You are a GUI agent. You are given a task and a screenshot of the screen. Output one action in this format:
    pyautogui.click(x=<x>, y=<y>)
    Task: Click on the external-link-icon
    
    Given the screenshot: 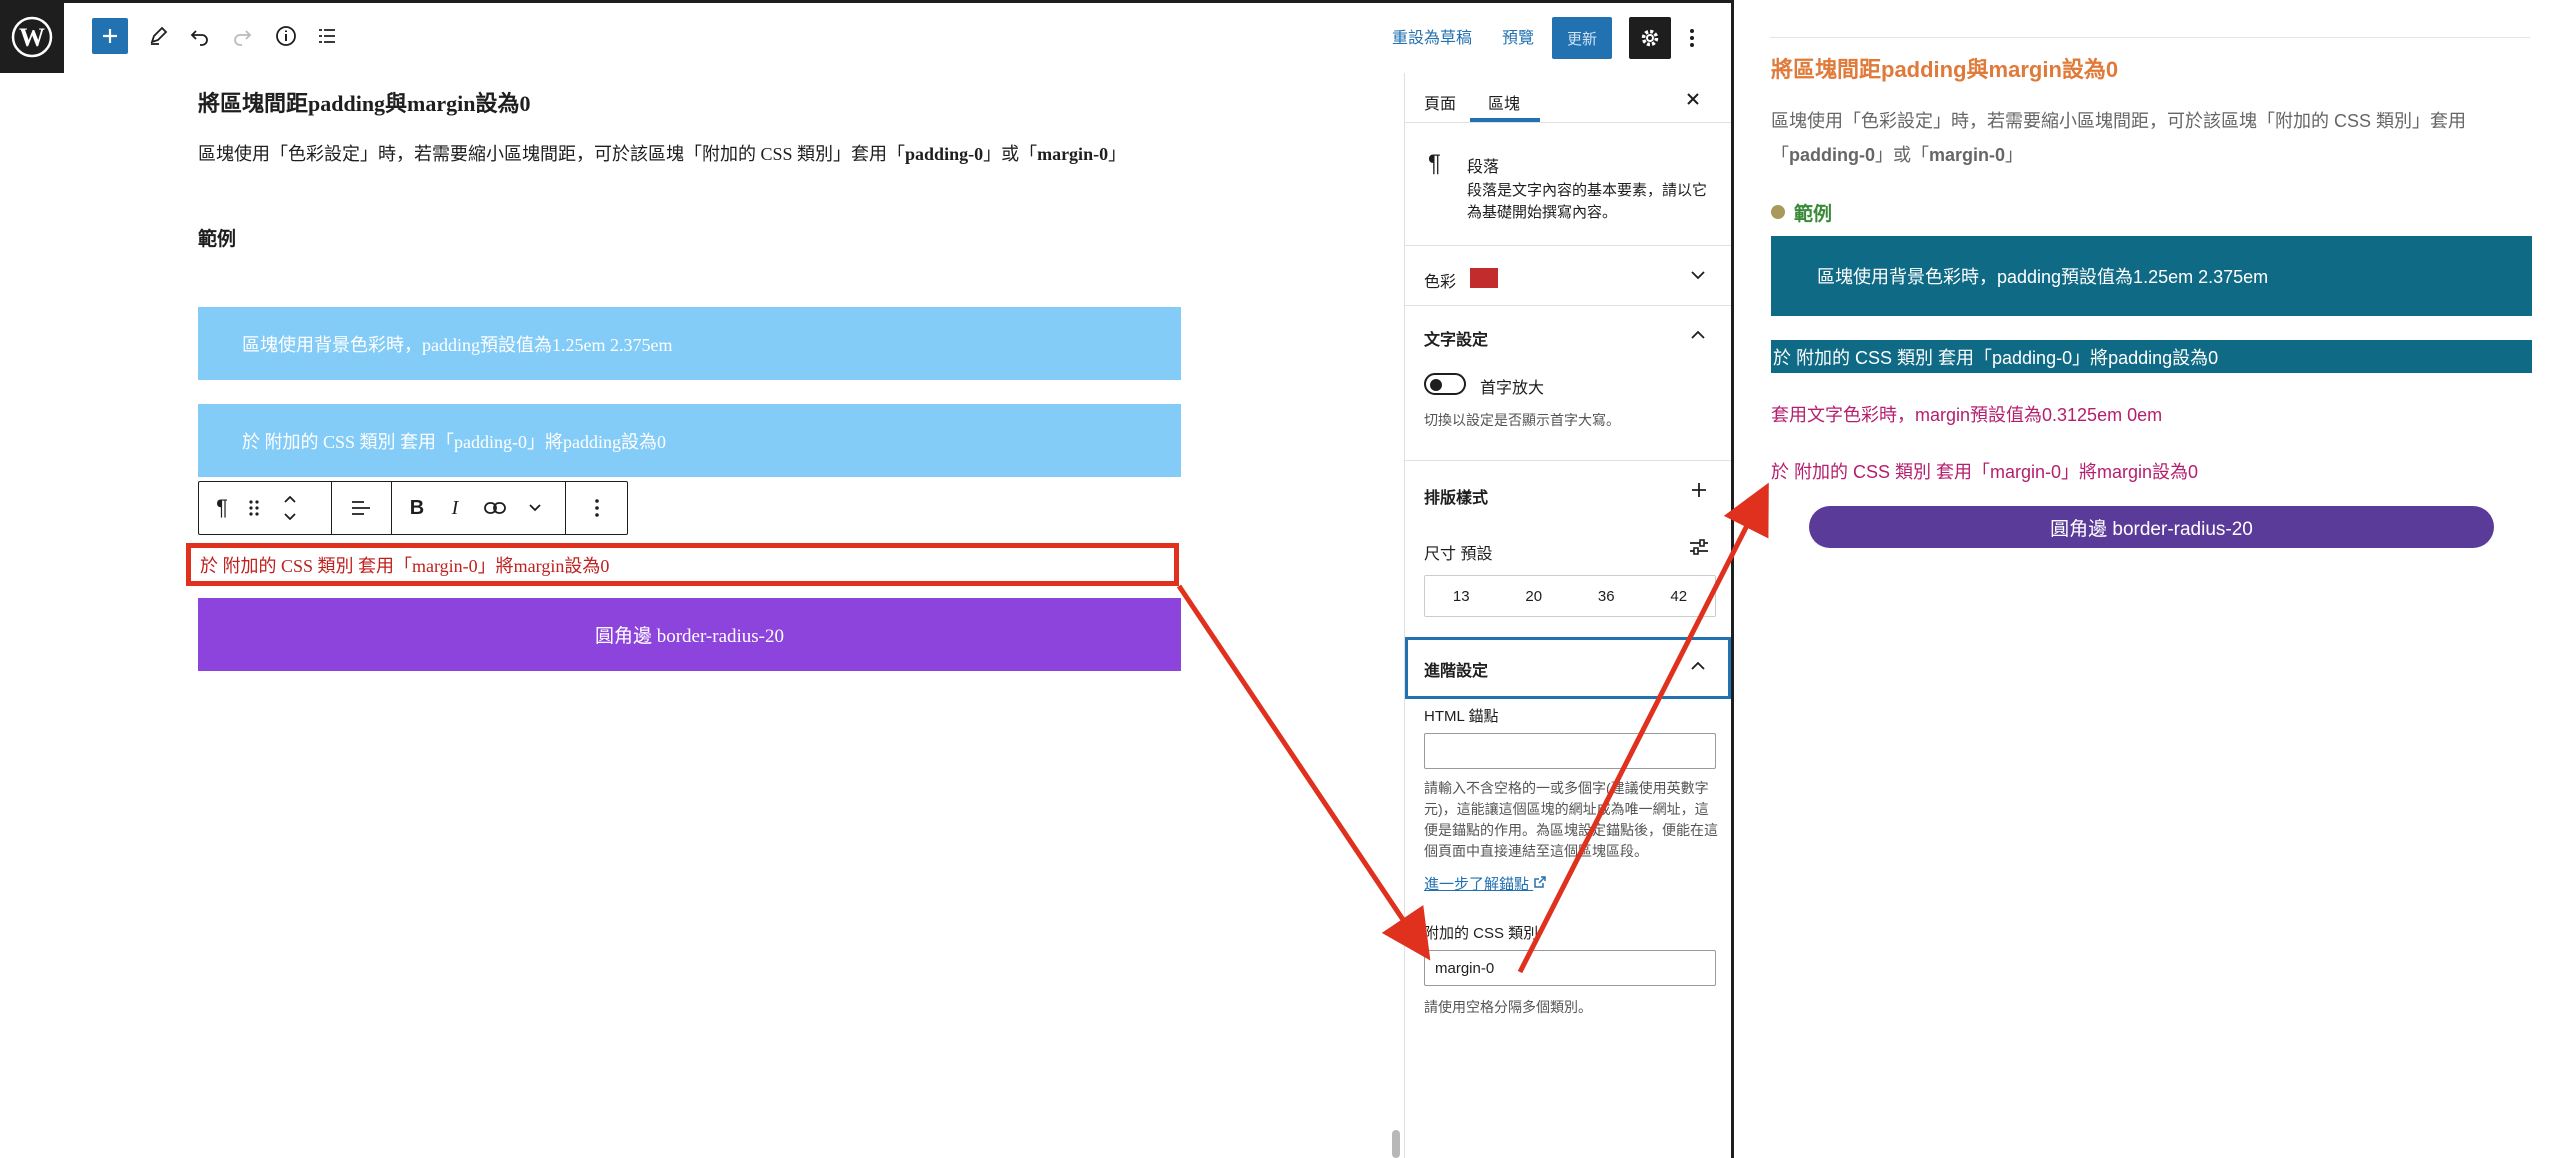 What is the action you would take?
    pyautogui.click(x=1540, y=882)
    